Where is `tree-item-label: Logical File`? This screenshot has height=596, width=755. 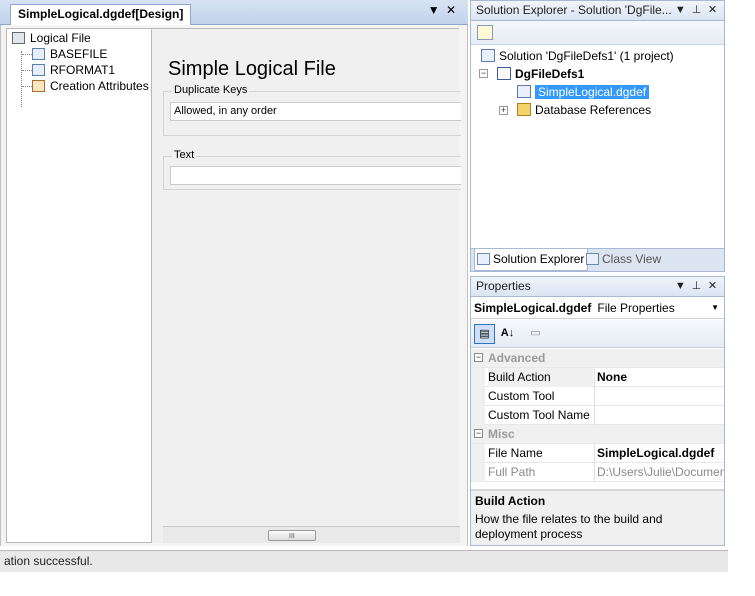 tree-item-label: Logical File is located at coordinates (60, 38).